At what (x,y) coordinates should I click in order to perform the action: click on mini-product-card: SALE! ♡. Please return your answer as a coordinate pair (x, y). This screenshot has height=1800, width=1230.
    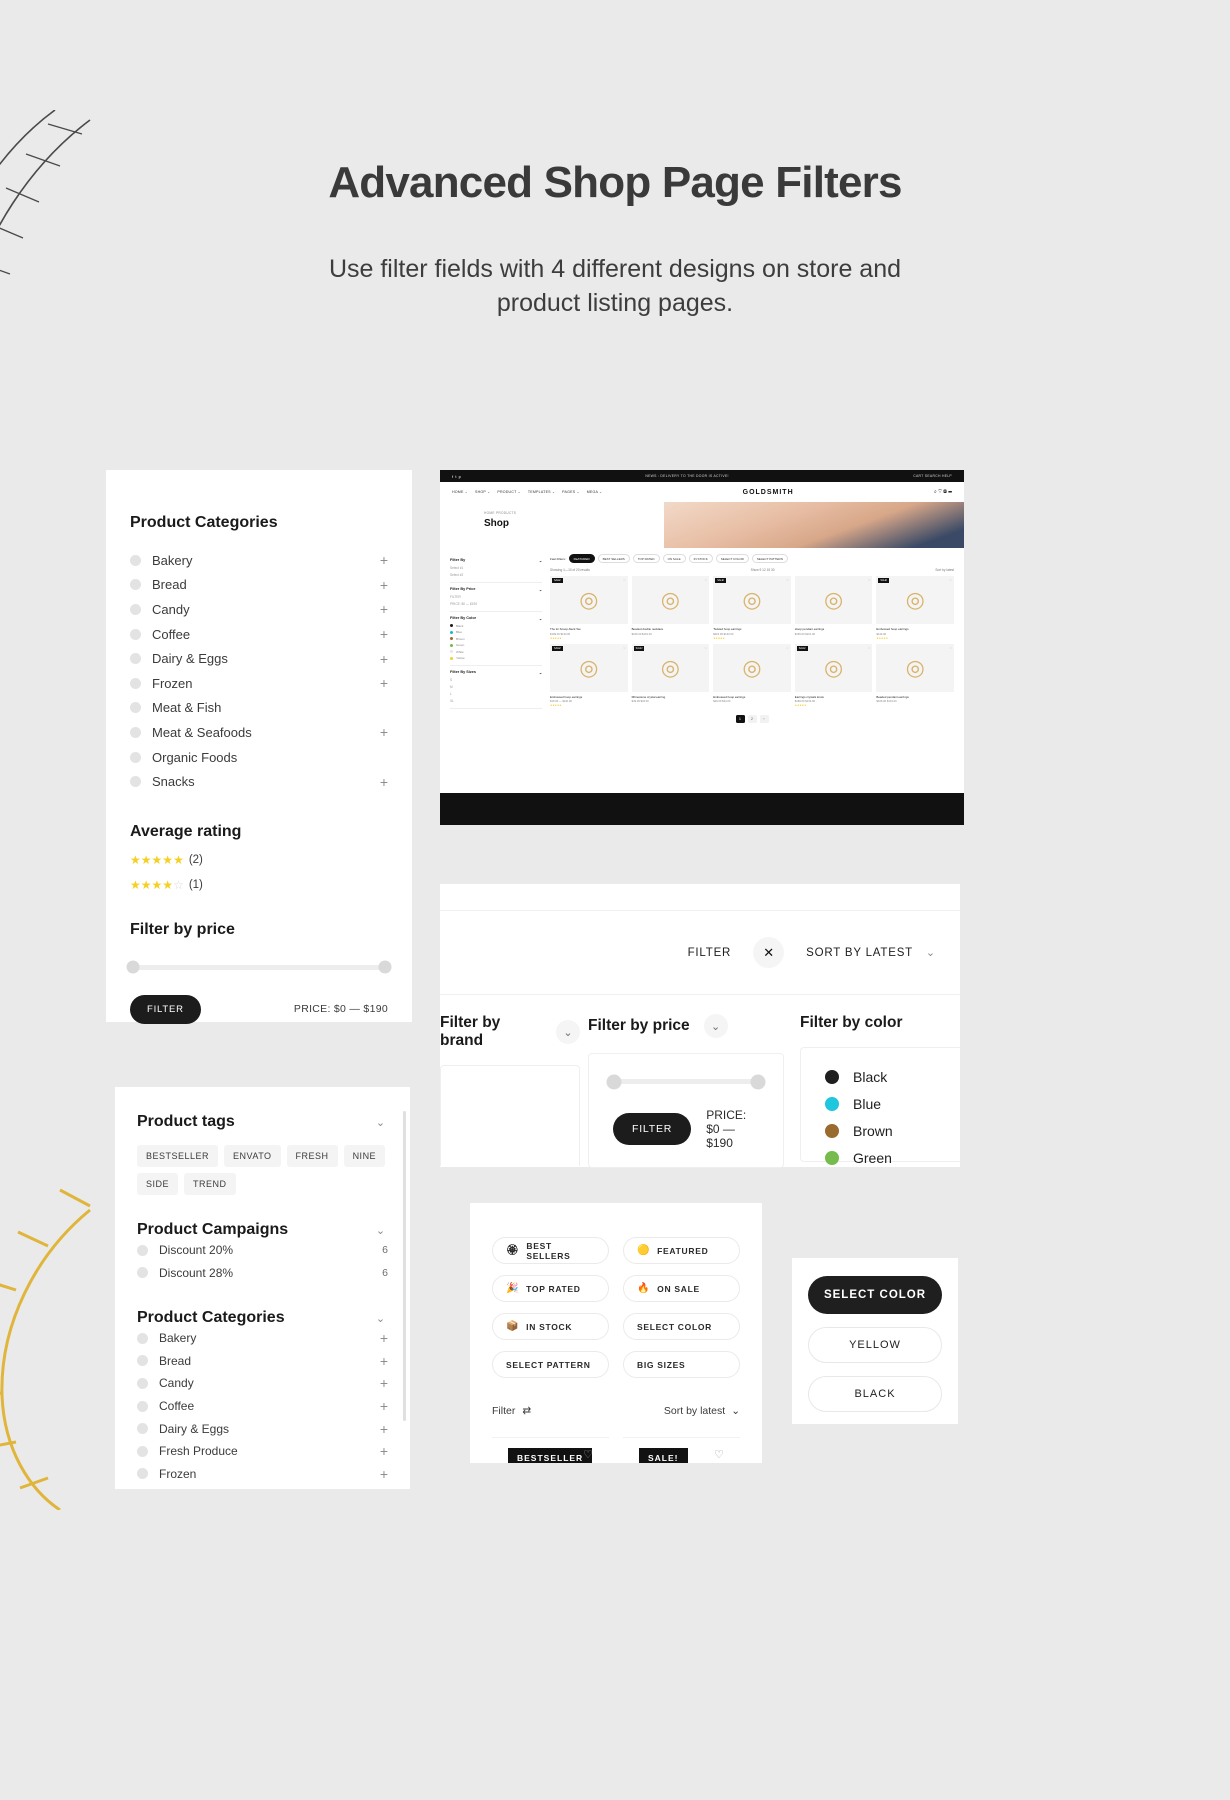
    Looking at the image, I should click on (681, 1450).